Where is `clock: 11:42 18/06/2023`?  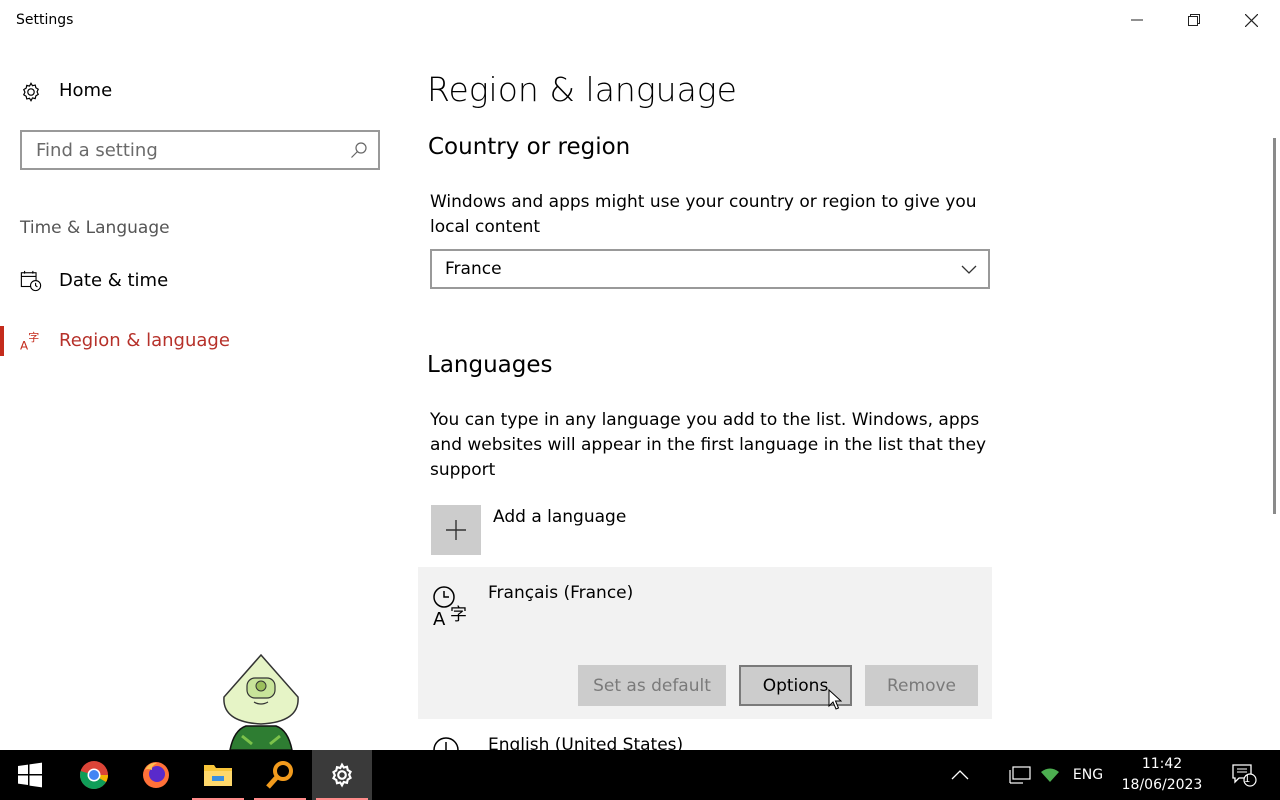
clock: 11:42 18/06/2023 is located at coordinates (1162, 775).